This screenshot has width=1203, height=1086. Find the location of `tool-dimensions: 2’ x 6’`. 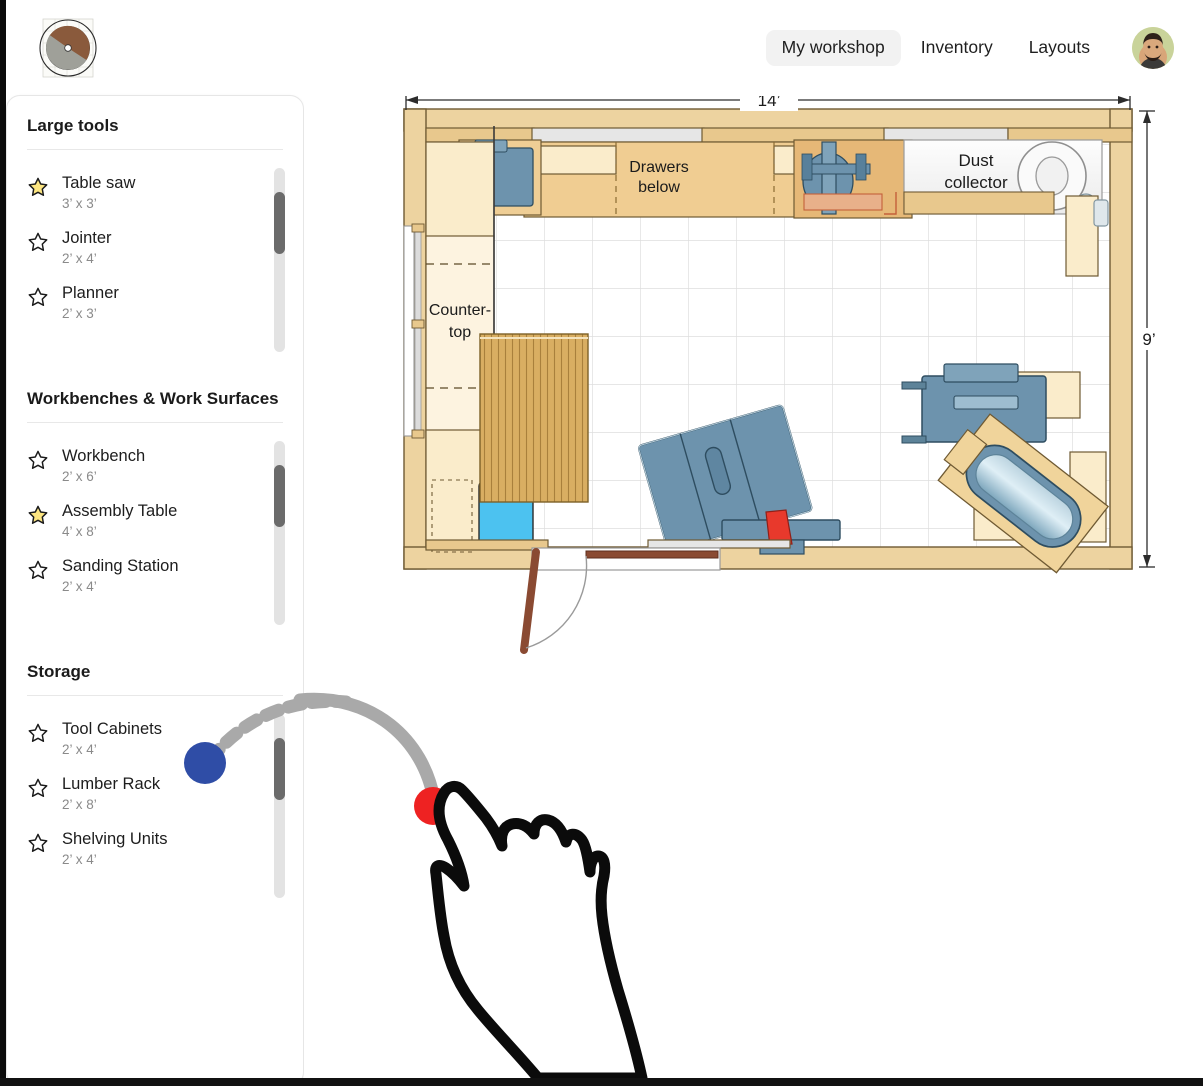

tool-dimensions: 2’ x 6’ is located at coordinates (79, 477).